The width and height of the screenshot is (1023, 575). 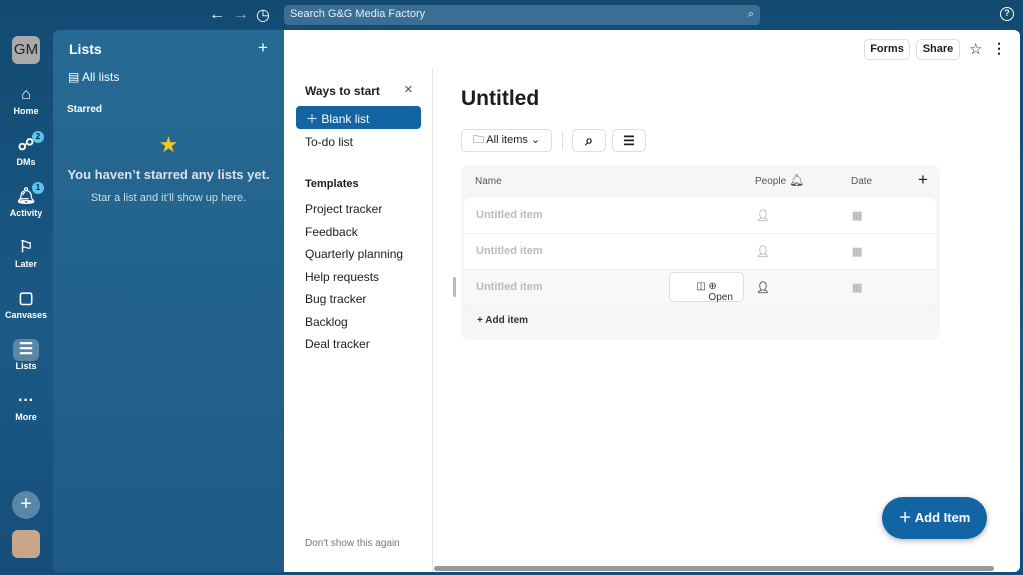 I want to click on template-item: Backlog, so click(x=326, y=322).